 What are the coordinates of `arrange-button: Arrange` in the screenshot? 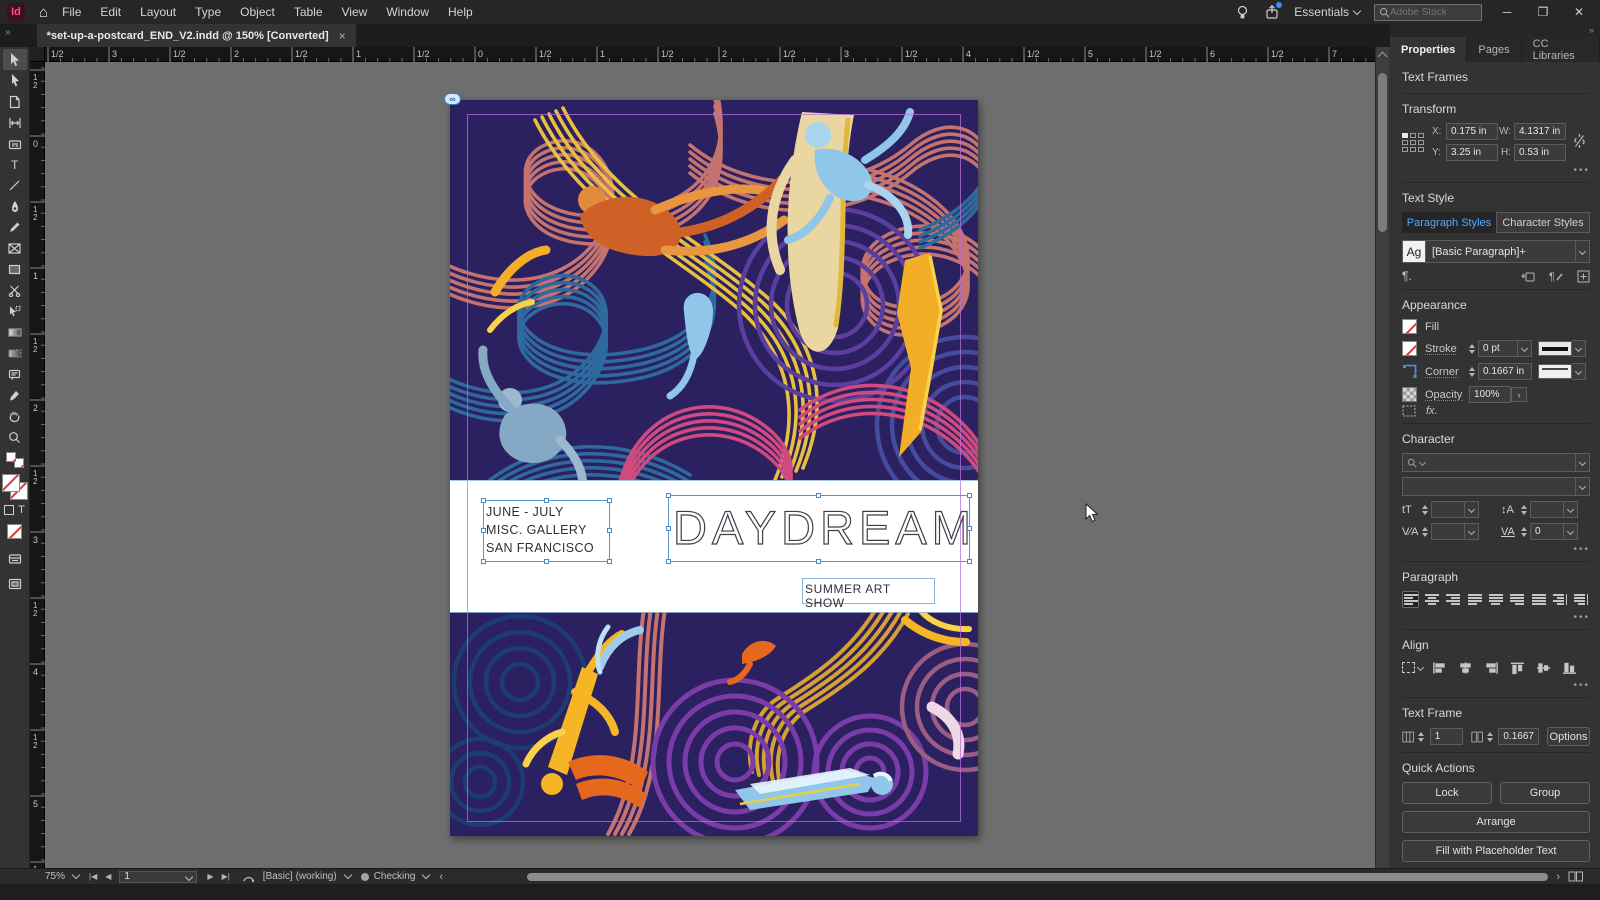 It's located at (1496, 822).